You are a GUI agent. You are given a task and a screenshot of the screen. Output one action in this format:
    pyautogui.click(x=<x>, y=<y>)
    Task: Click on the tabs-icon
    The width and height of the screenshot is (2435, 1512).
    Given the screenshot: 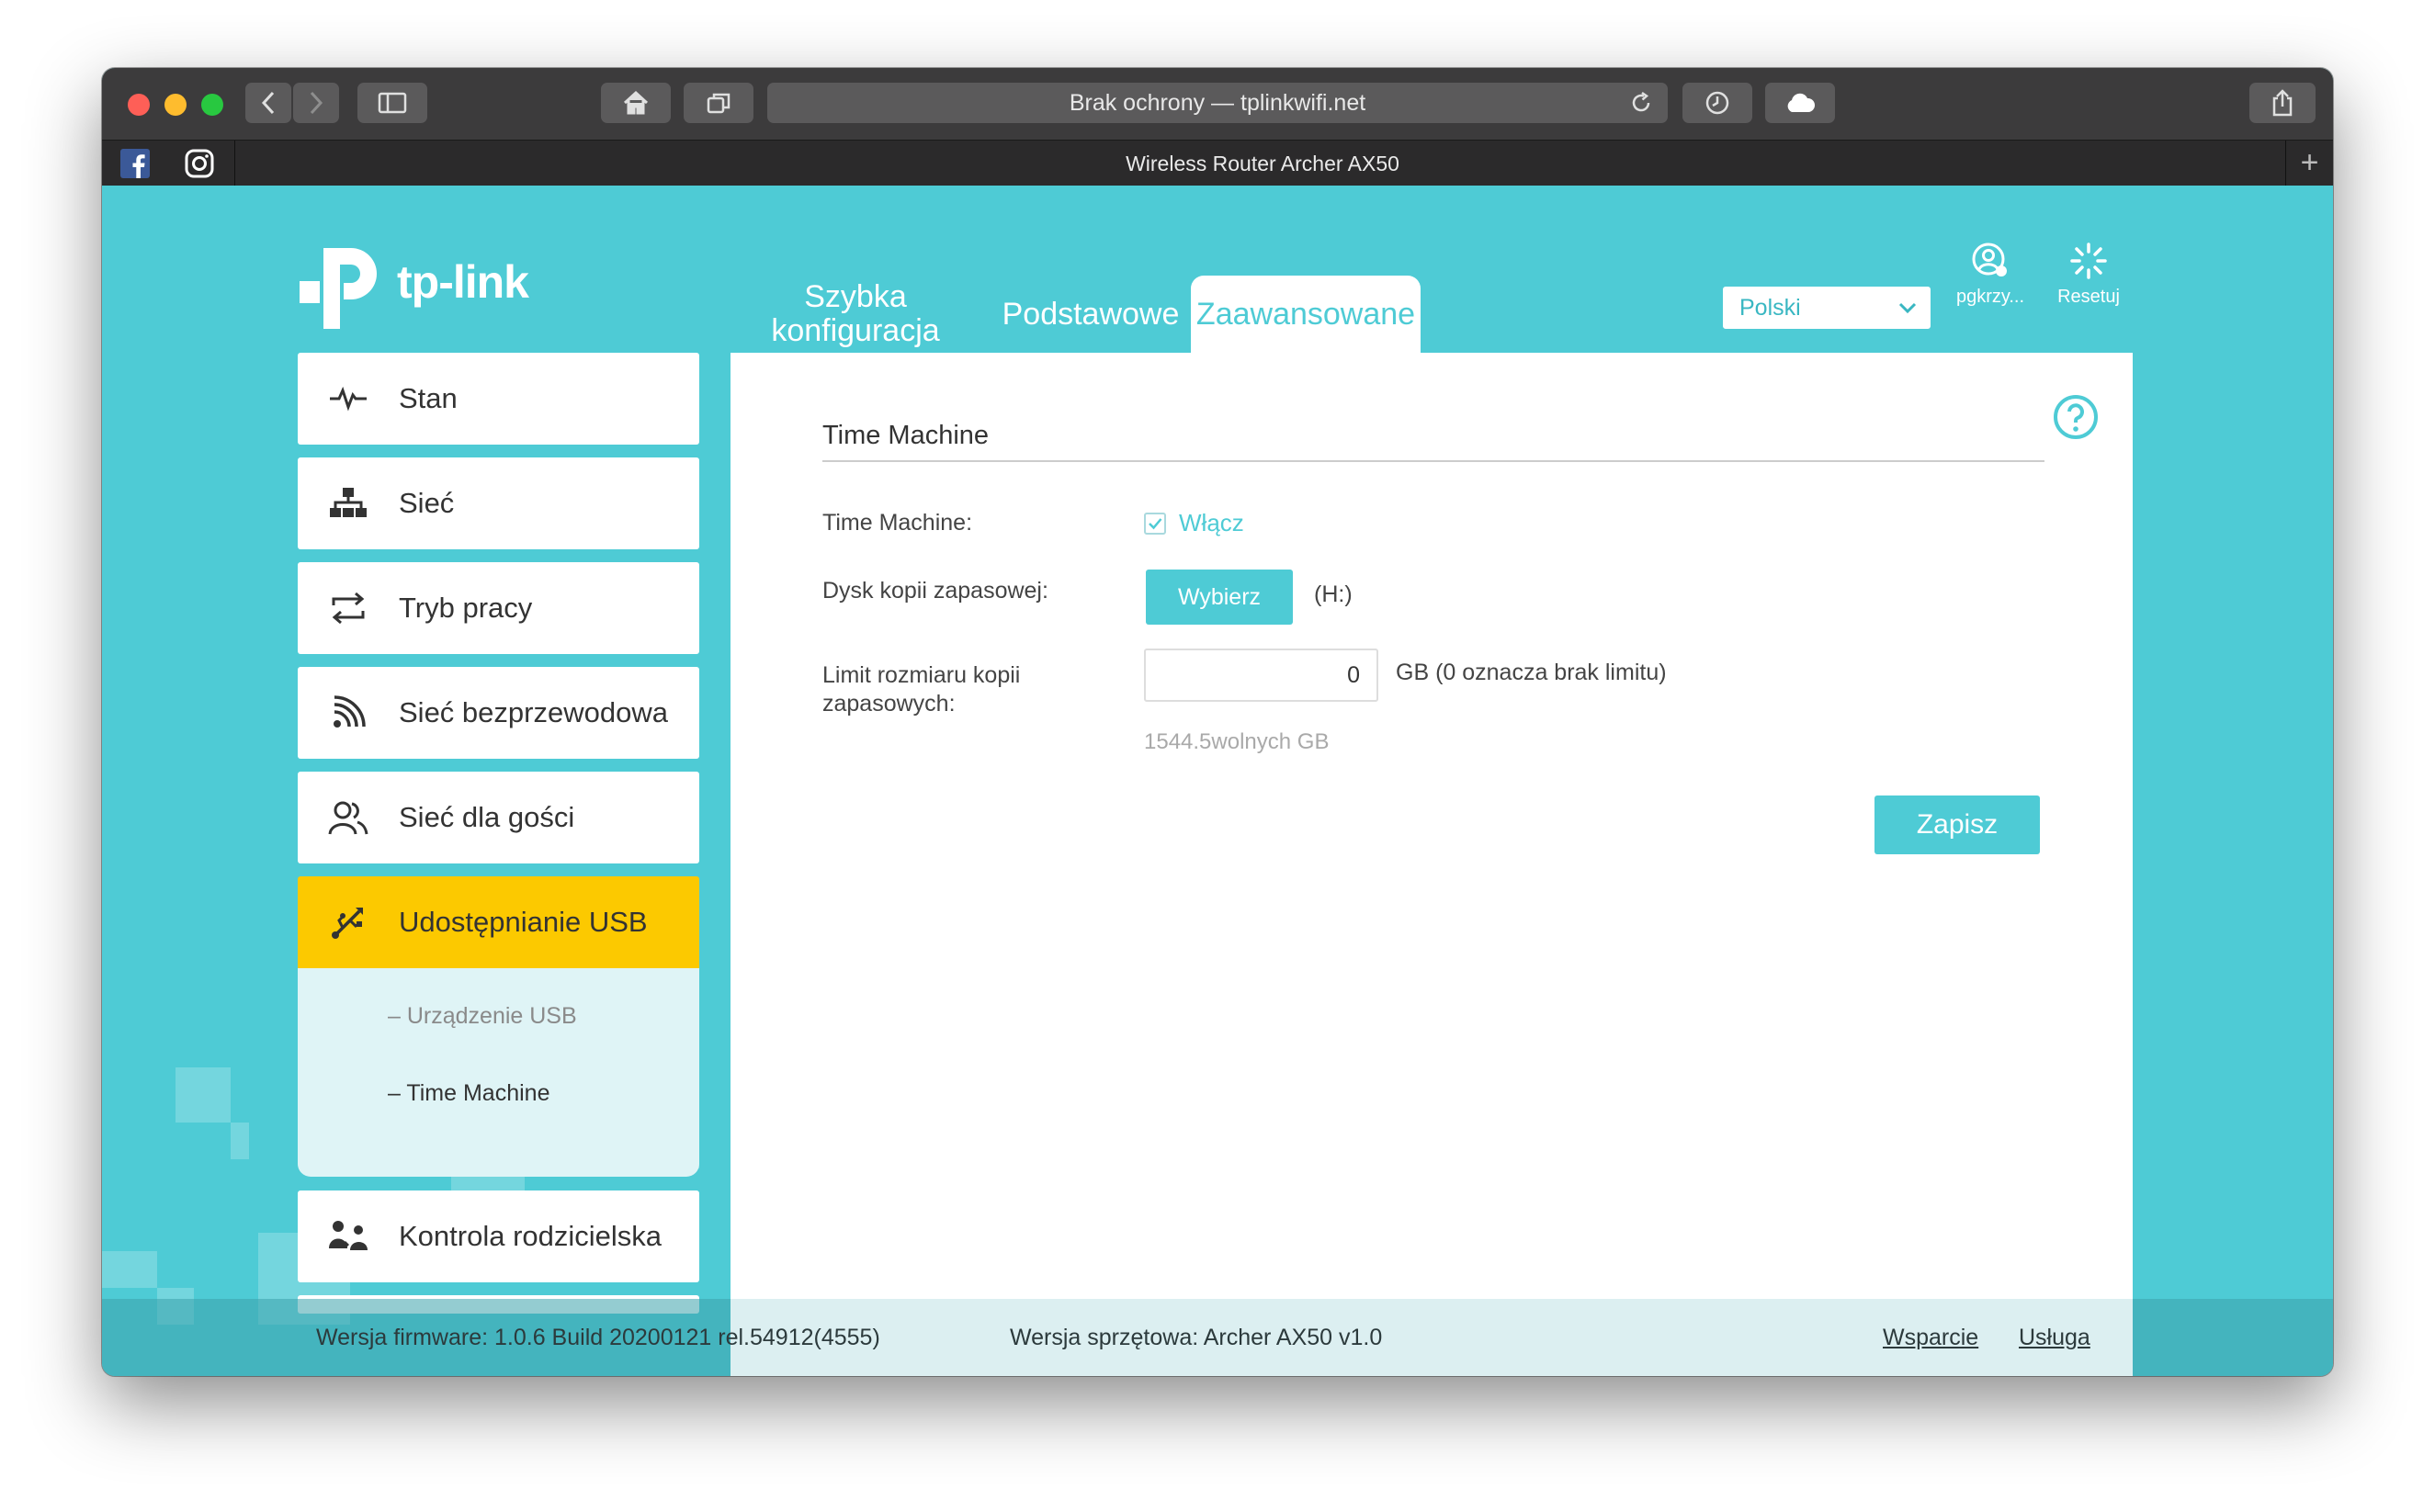 What is the action you would take?
    pyautogui.click(x=718, y=103)
    